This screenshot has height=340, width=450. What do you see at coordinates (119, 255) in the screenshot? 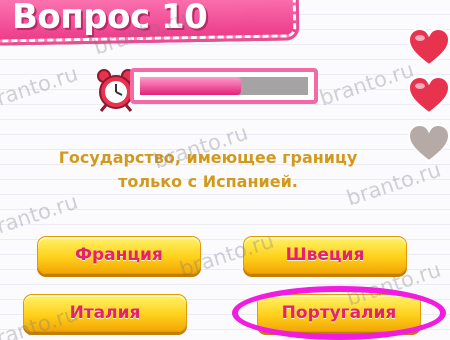
I see `answer-button-1: Франция` at bounding box center [119, 255].